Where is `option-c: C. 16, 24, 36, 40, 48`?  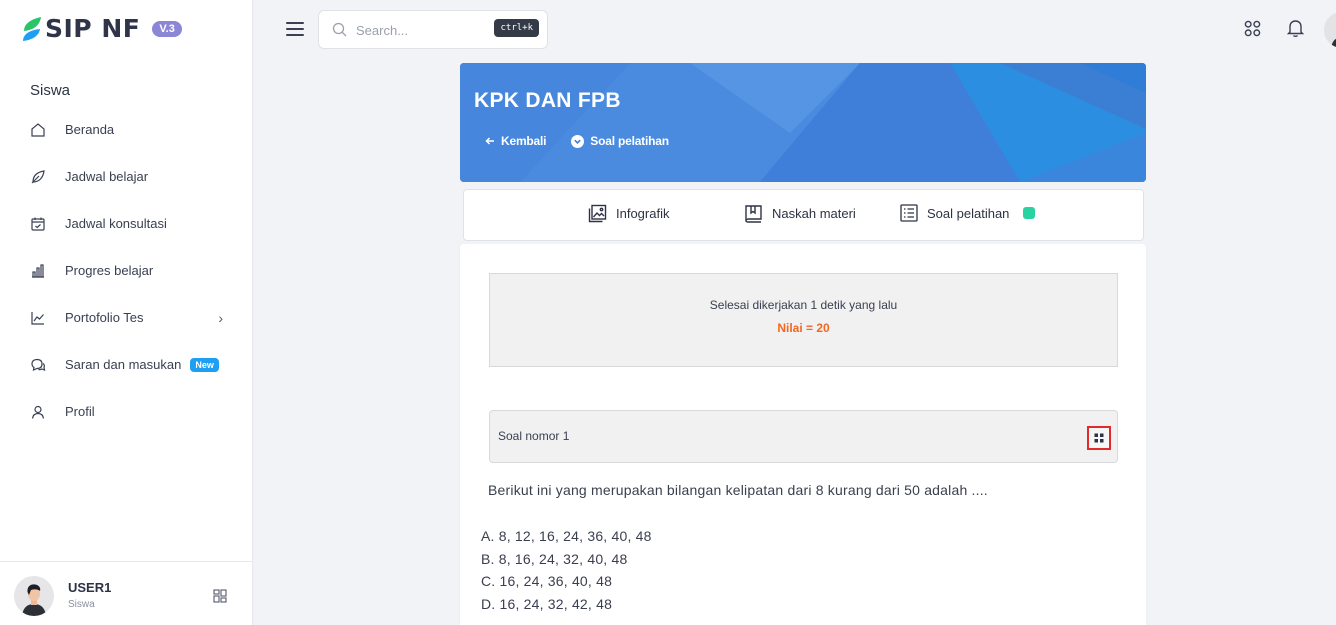
option-c: C. 16, 24, 36, 40, 48 is located at coordinates (566, 584).